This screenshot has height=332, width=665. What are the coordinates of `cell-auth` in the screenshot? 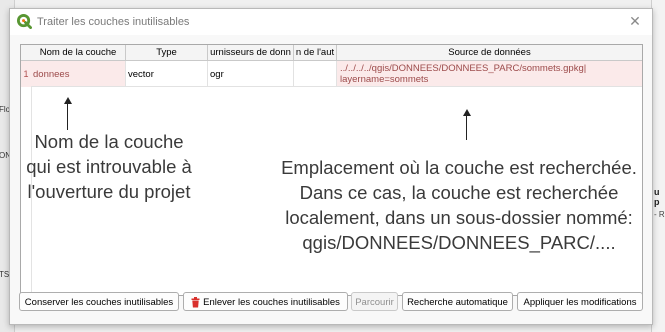 It's located at (315, 74).